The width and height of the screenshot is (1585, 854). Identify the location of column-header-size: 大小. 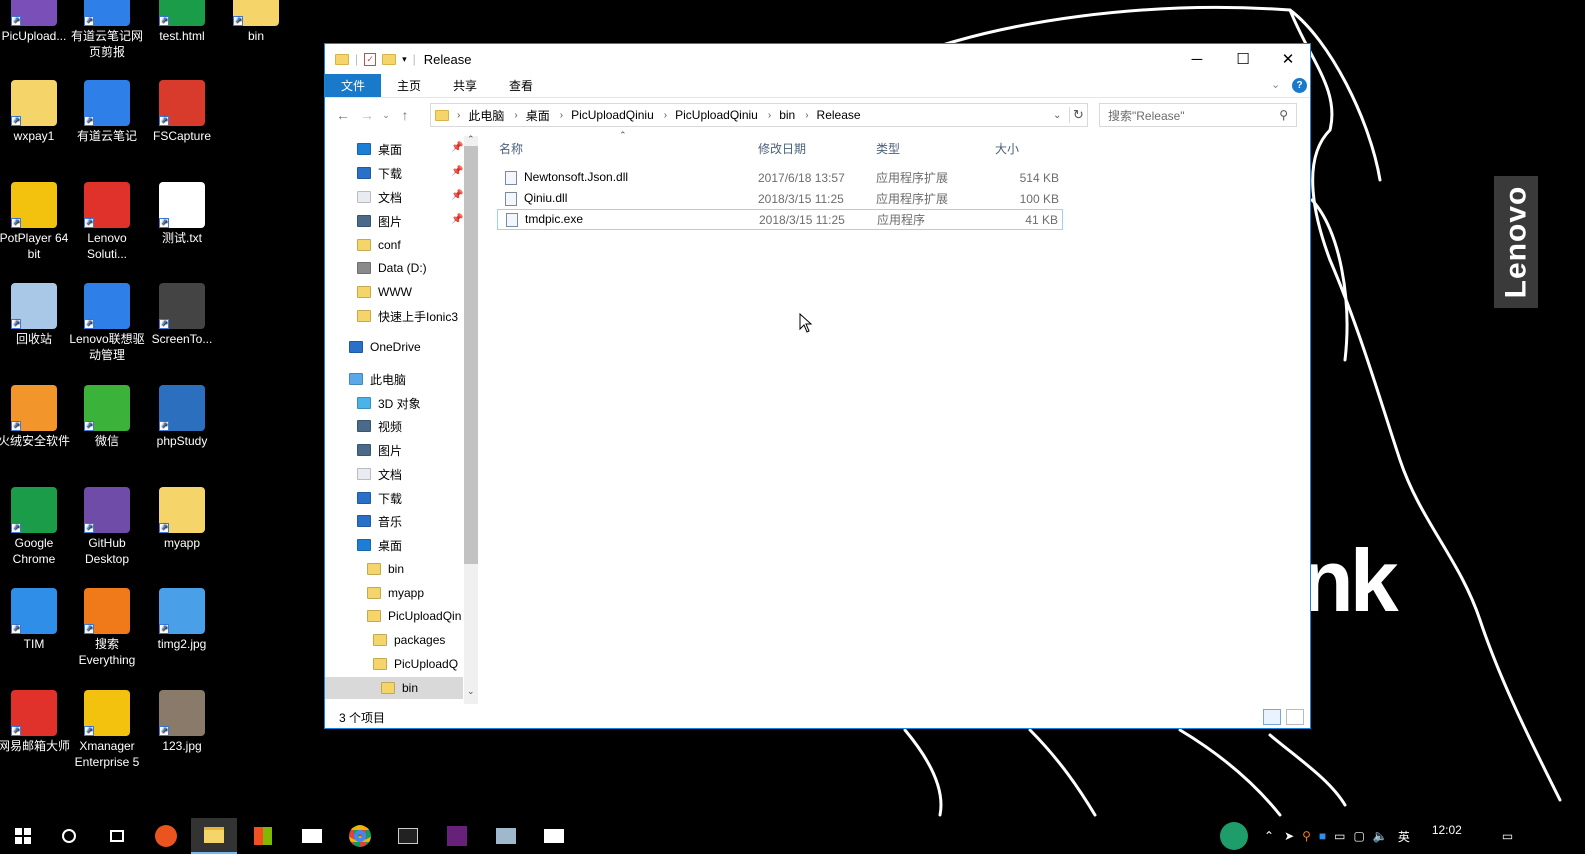
(1007, 148).